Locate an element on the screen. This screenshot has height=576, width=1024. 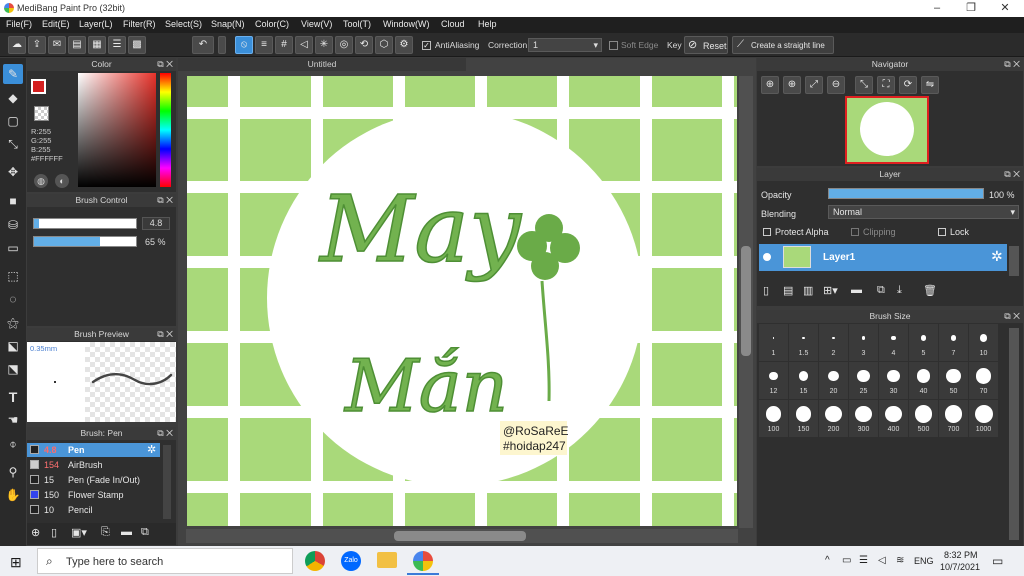
menu-filter: Filter(R) is located at coordinates (139, 24).